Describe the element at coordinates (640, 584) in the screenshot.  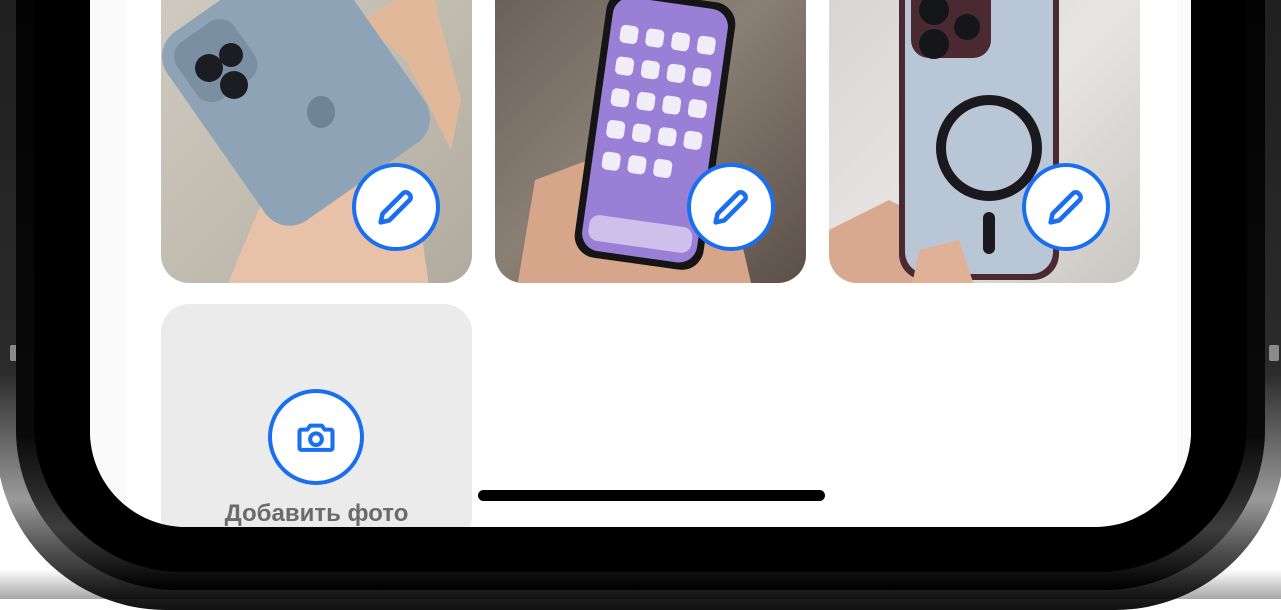
I see `frame-bottom-shadow` at that location.